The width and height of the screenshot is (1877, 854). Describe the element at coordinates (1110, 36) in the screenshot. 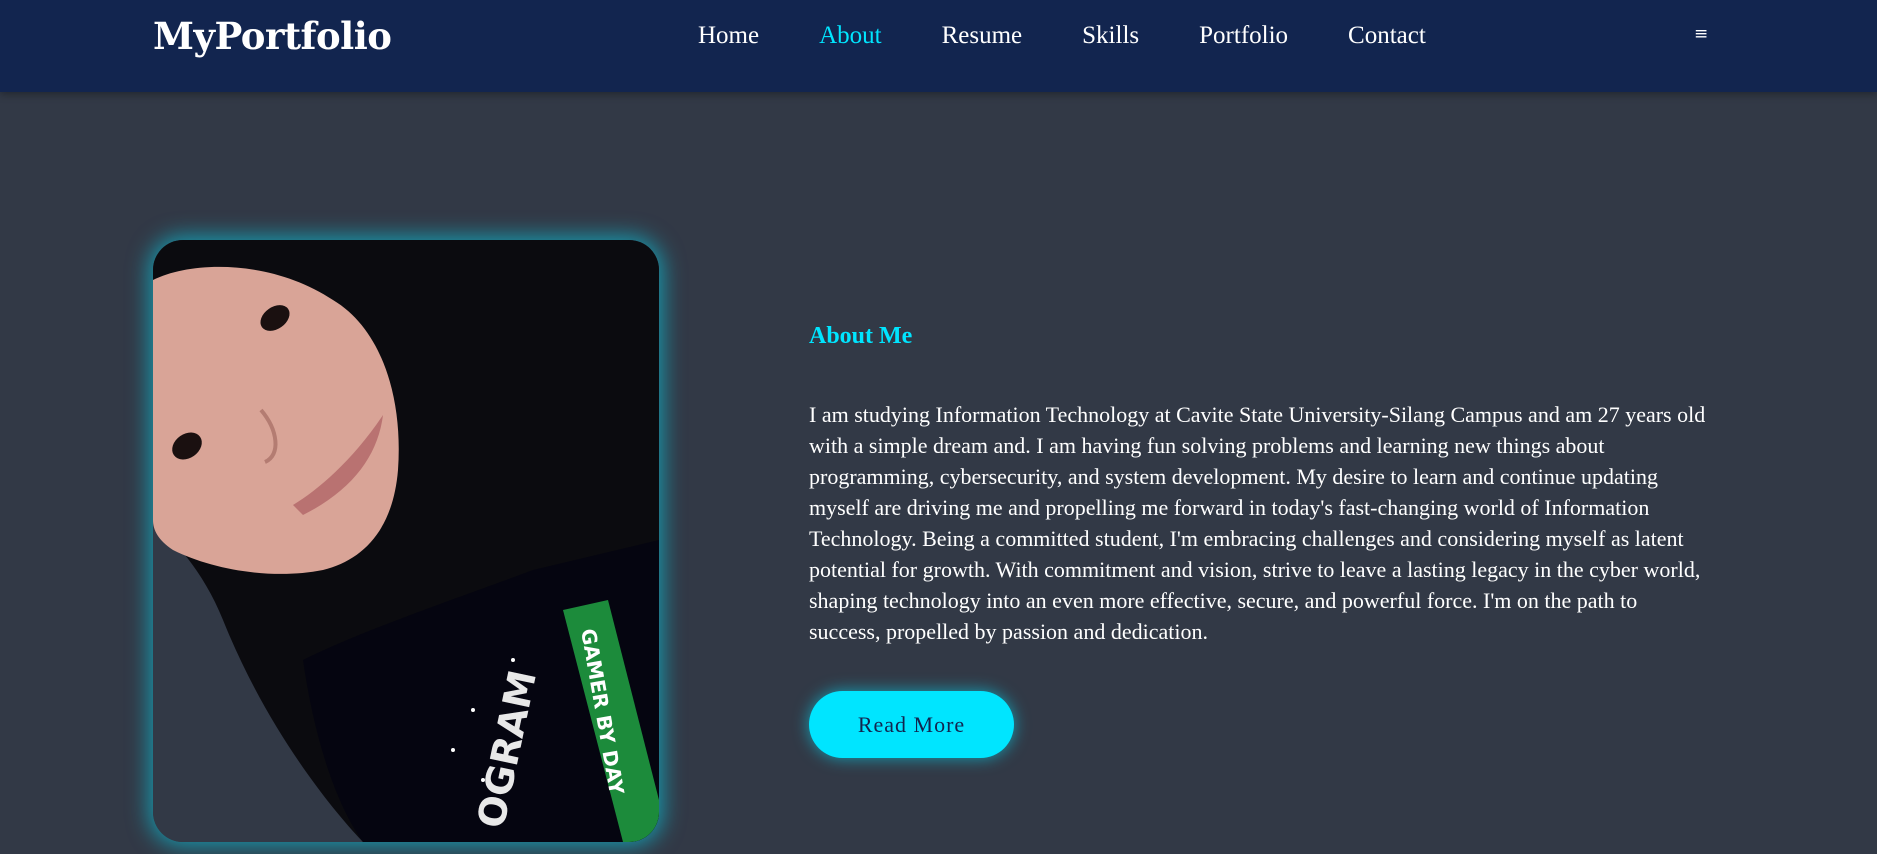

I see `nav-skills: Skills` at that location.